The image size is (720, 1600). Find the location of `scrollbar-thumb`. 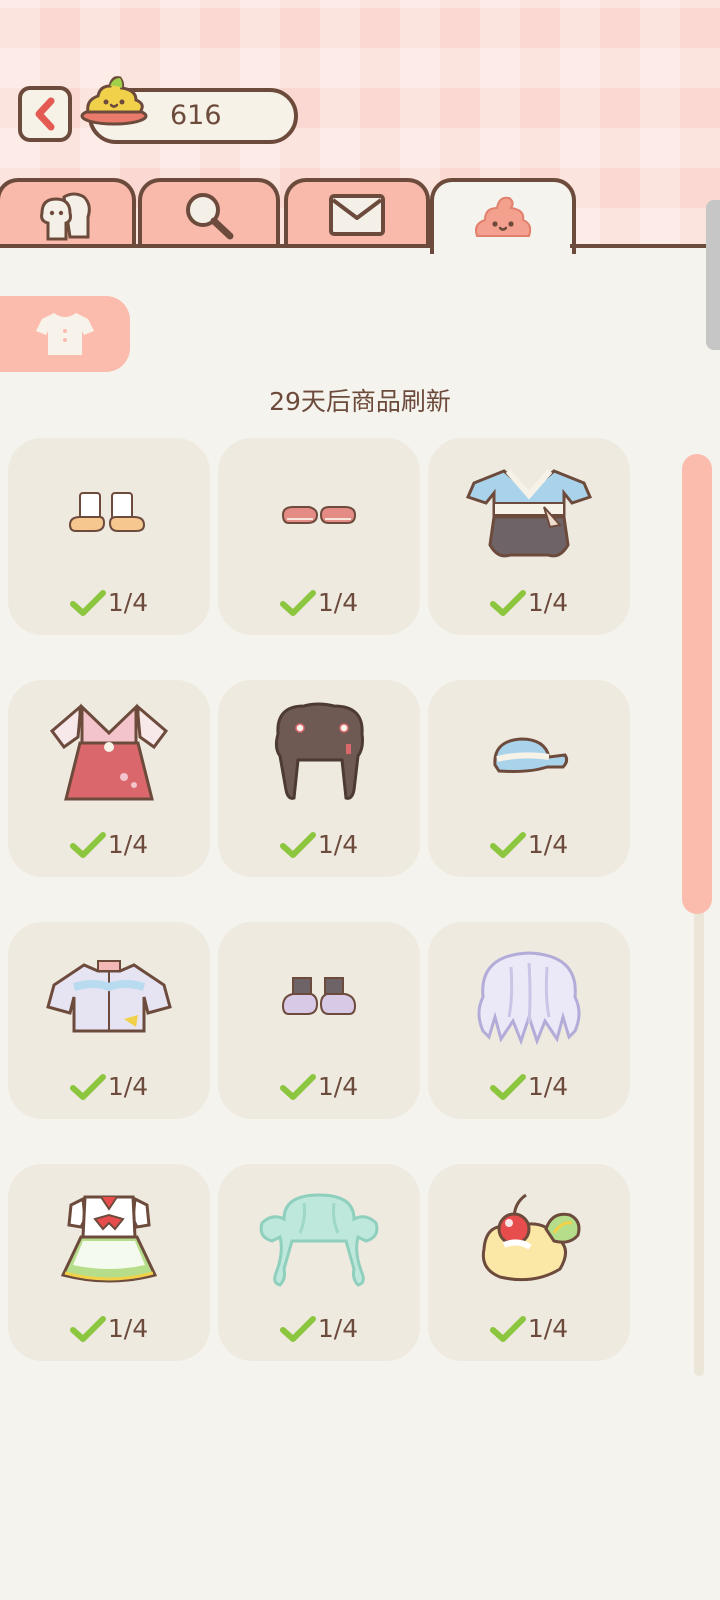

scrollbar-thumb is located at coordinates (697, 684).